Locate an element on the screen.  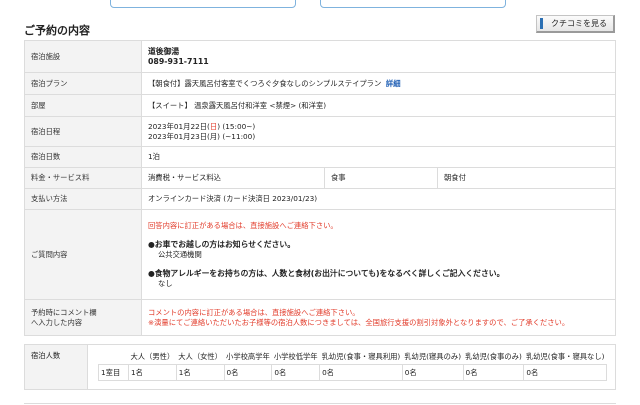
row-room: 部屋 【スイート】 温泉露天風呂付和洋室 <禁煙> (和洋室) is located at coordinates (320, 105).